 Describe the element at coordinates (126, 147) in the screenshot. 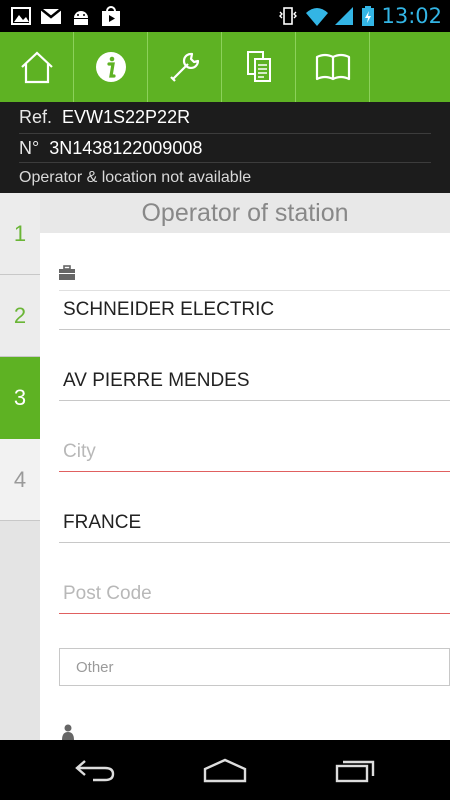

I see `number-value: 3N1438122009008` at that location.